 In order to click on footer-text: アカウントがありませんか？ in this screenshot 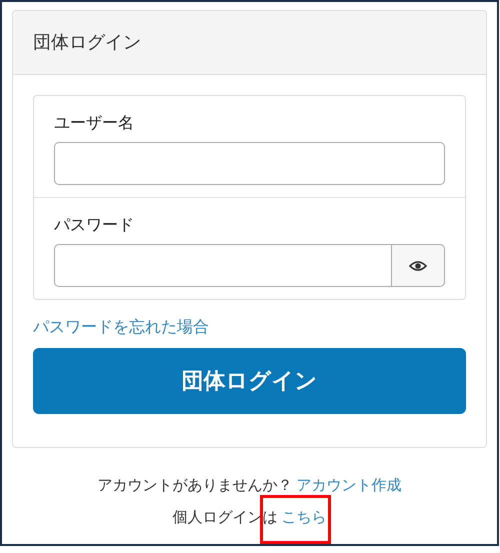, I will do `click(195, 485)`.